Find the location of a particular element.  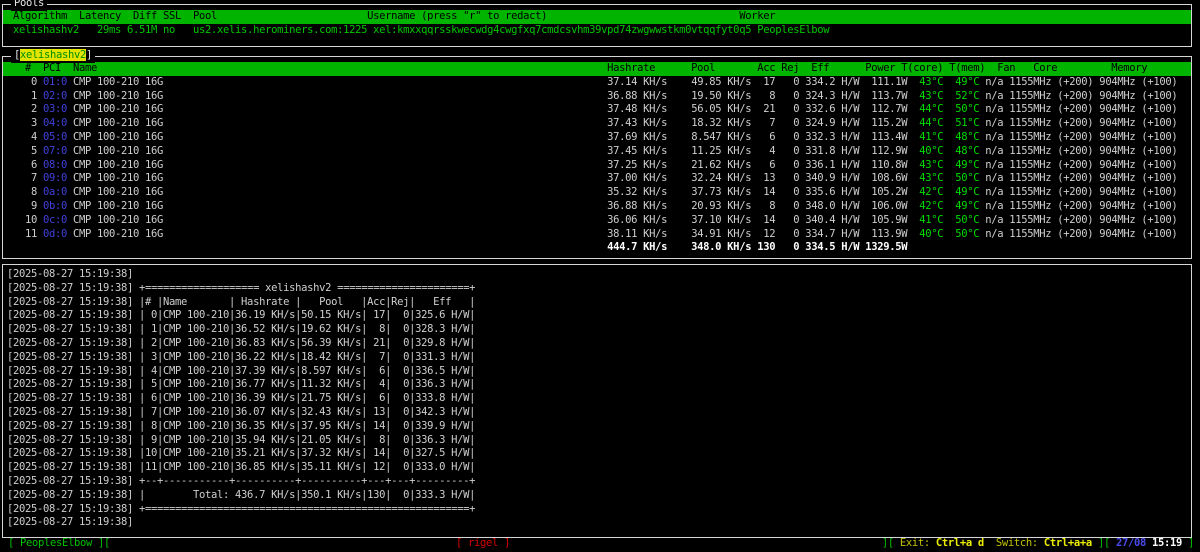

close-bracket: ] is located at coordinates (89, 55).